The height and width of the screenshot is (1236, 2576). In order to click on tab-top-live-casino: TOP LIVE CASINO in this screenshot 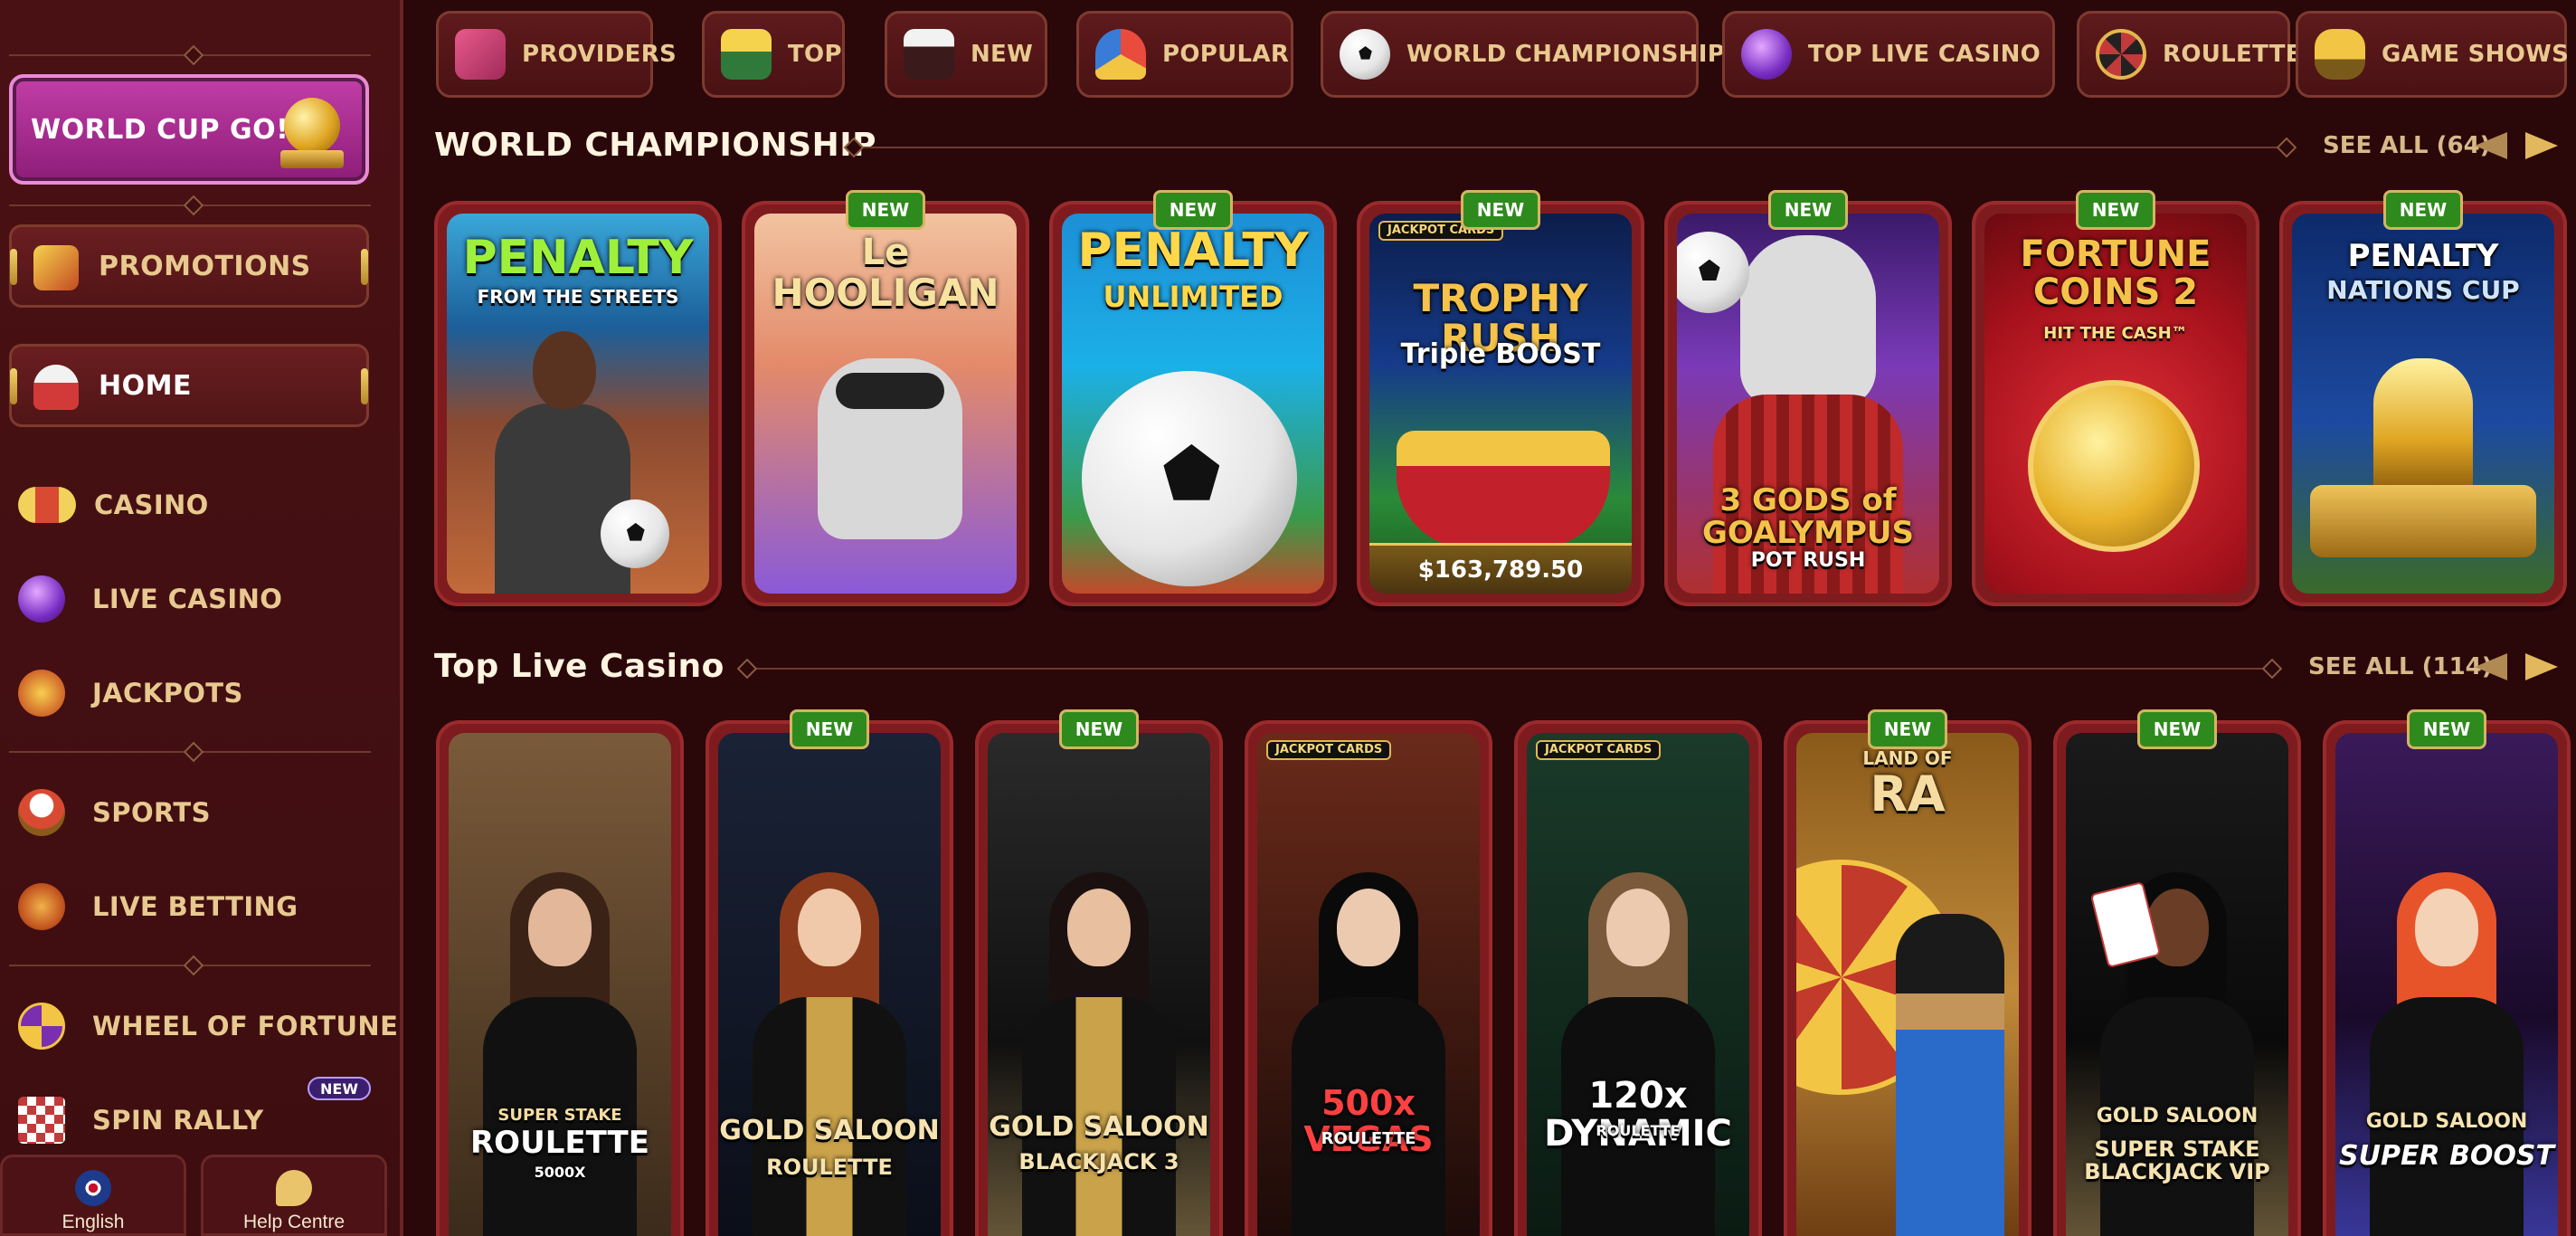, I will do `click(1889, 54)`.